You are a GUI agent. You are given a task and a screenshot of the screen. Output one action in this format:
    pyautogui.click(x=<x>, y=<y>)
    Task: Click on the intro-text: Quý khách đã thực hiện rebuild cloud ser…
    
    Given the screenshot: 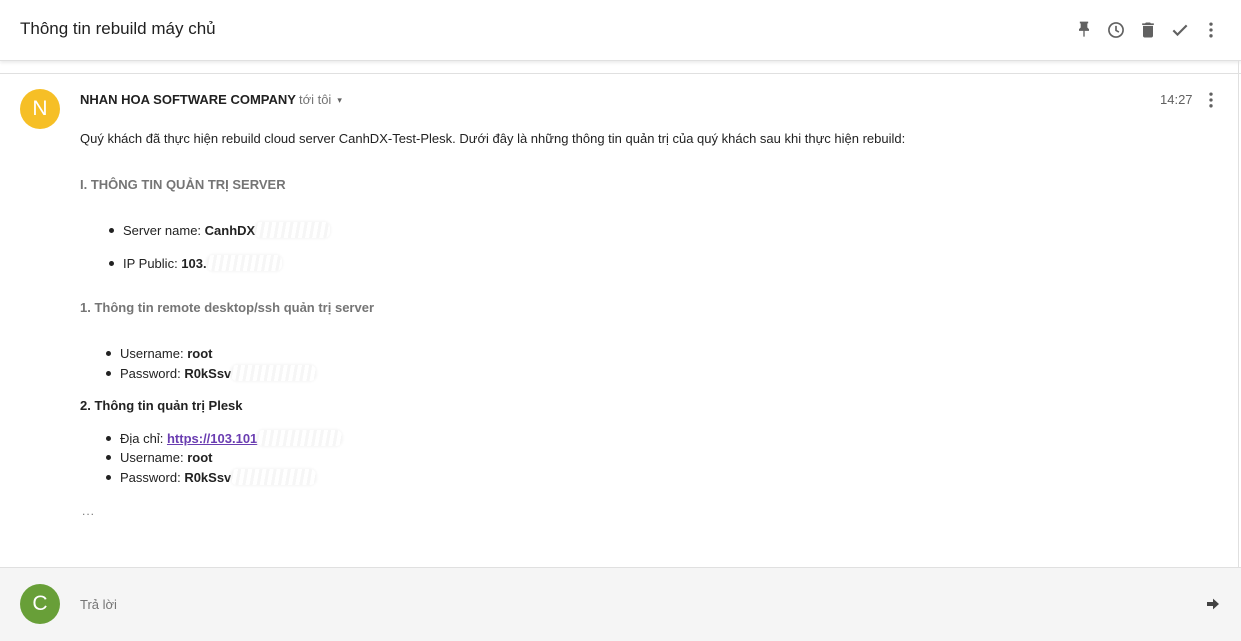 What is the action you would take?
    pyautogui.click(x=493, y=138)
    